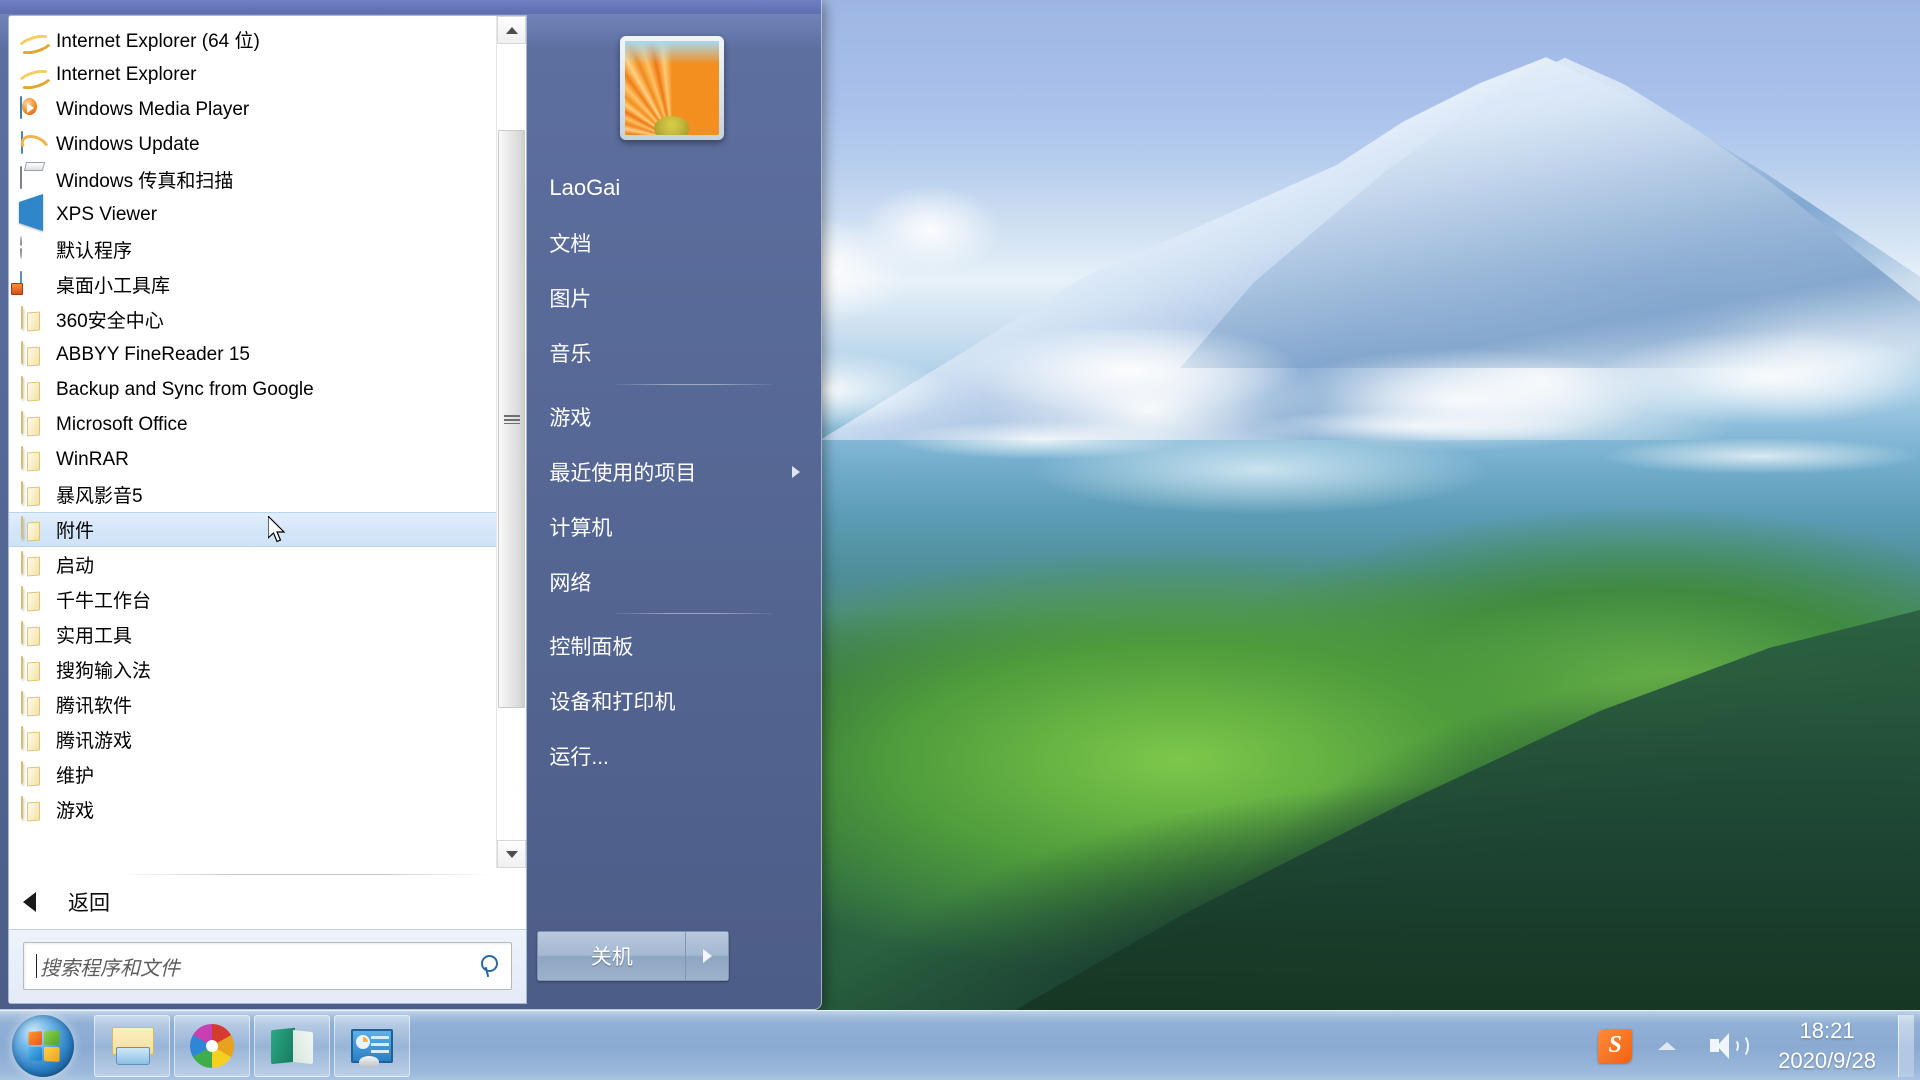  I want to click on chevron-right-icon, so click(707, 956).